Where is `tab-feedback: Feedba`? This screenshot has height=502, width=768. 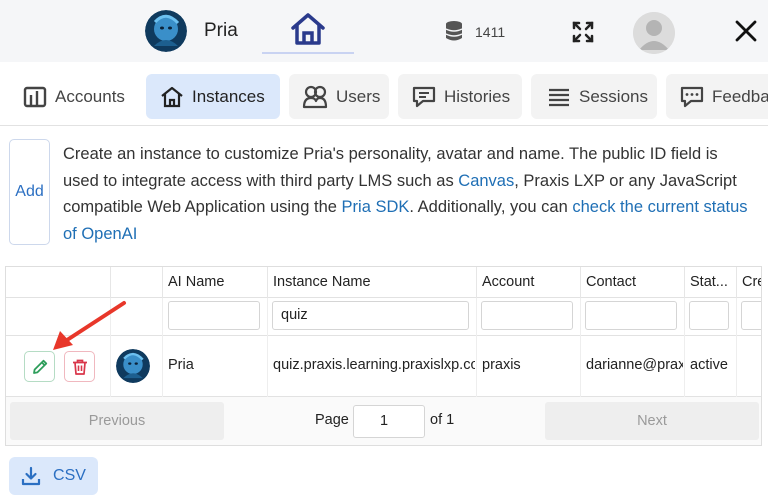
tab-feedback: Feedba is located at coordinates (717, 96).